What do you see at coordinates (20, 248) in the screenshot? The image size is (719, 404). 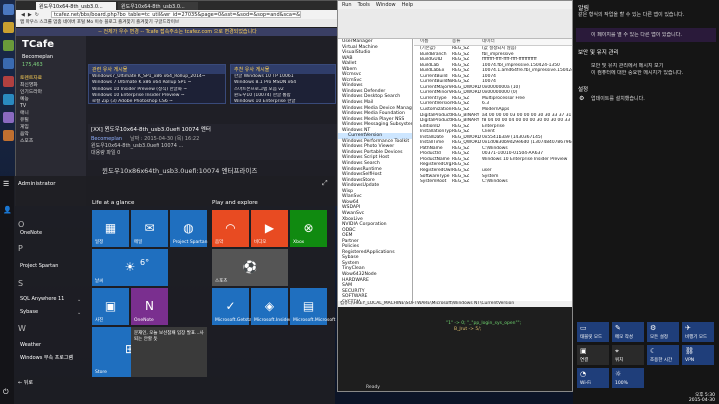 I see `app-group-letter: P` at bounding box center [20, 248].